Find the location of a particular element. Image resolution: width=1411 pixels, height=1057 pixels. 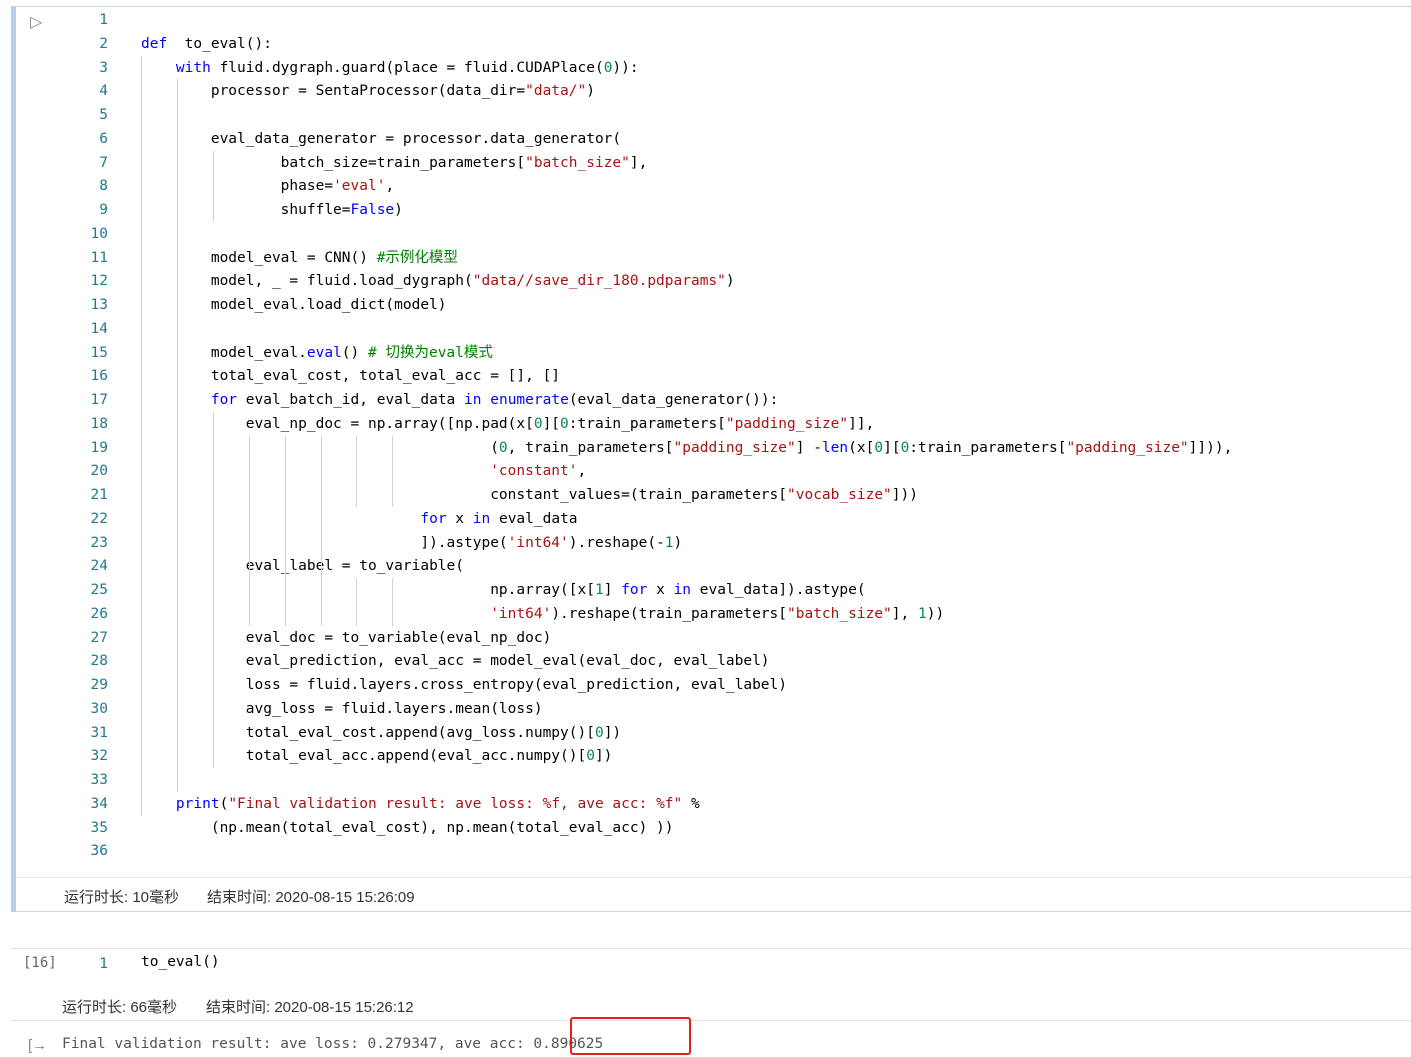

line-number: 3 is located at coordinates (103, 67).